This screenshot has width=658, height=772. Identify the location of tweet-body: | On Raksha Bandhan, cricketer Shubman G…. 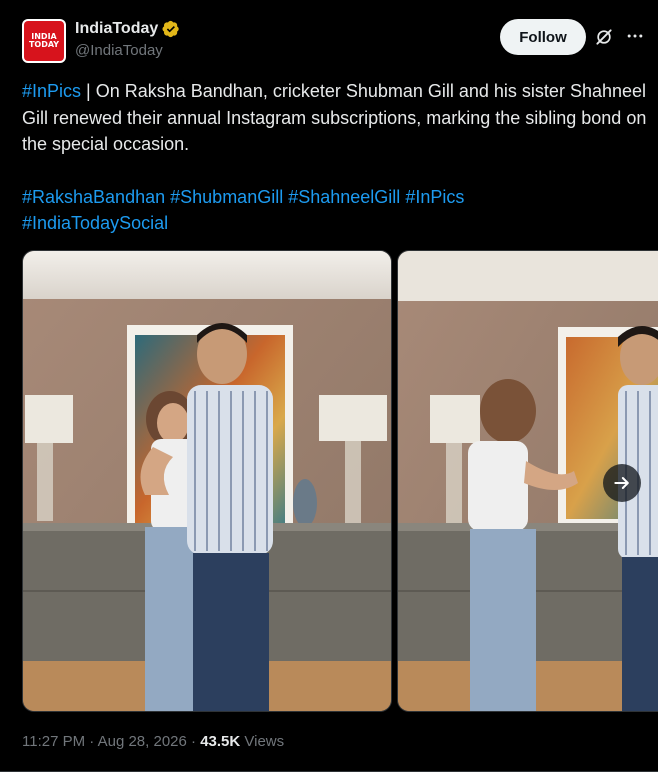
(334, 117).